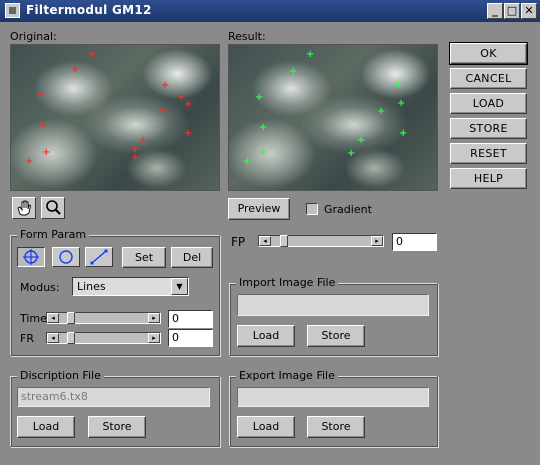 The image size is (540, 465). What do you see at coordinates (488, 153) in the screenshot?
I see `reset-button: RESET` at bounding box center [488, 153].